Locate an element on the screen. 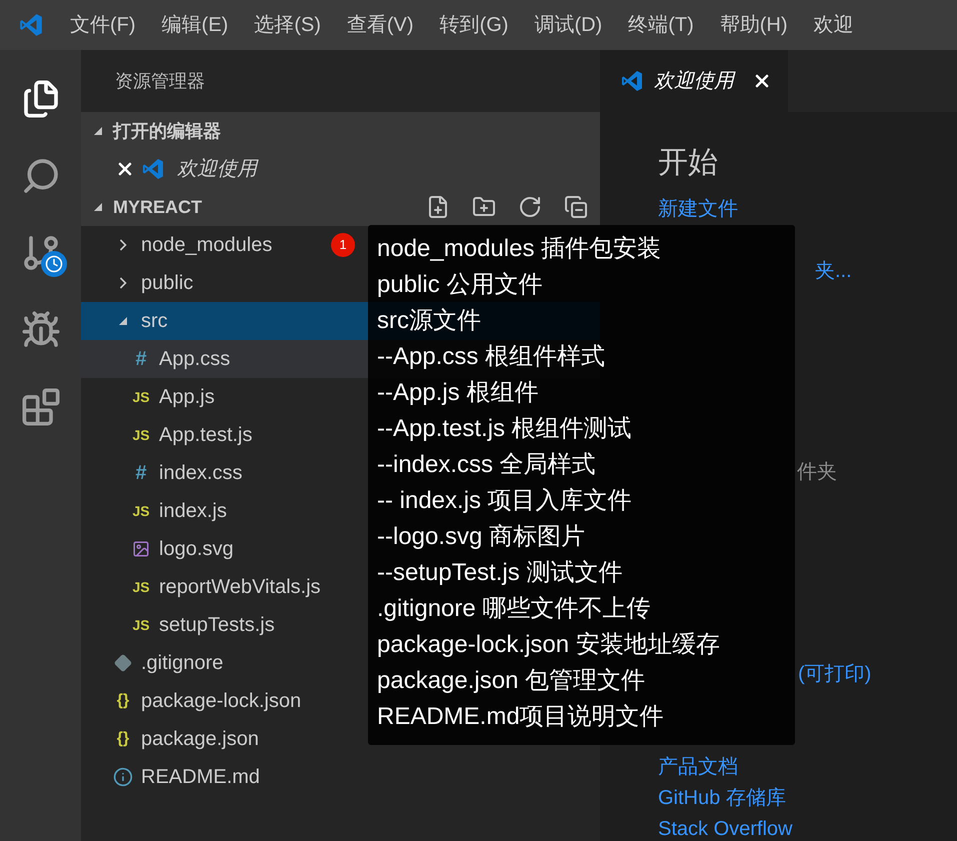  tooltip-line: node_modules 插件包安装 is located at coordinates (519, 249).